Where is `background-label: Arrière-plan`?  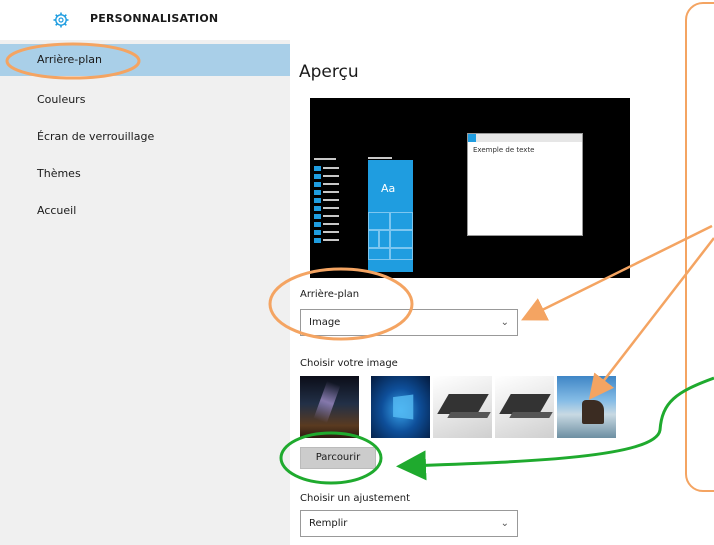 background-label: Arrière-plan is located at coordinates (330, 294).